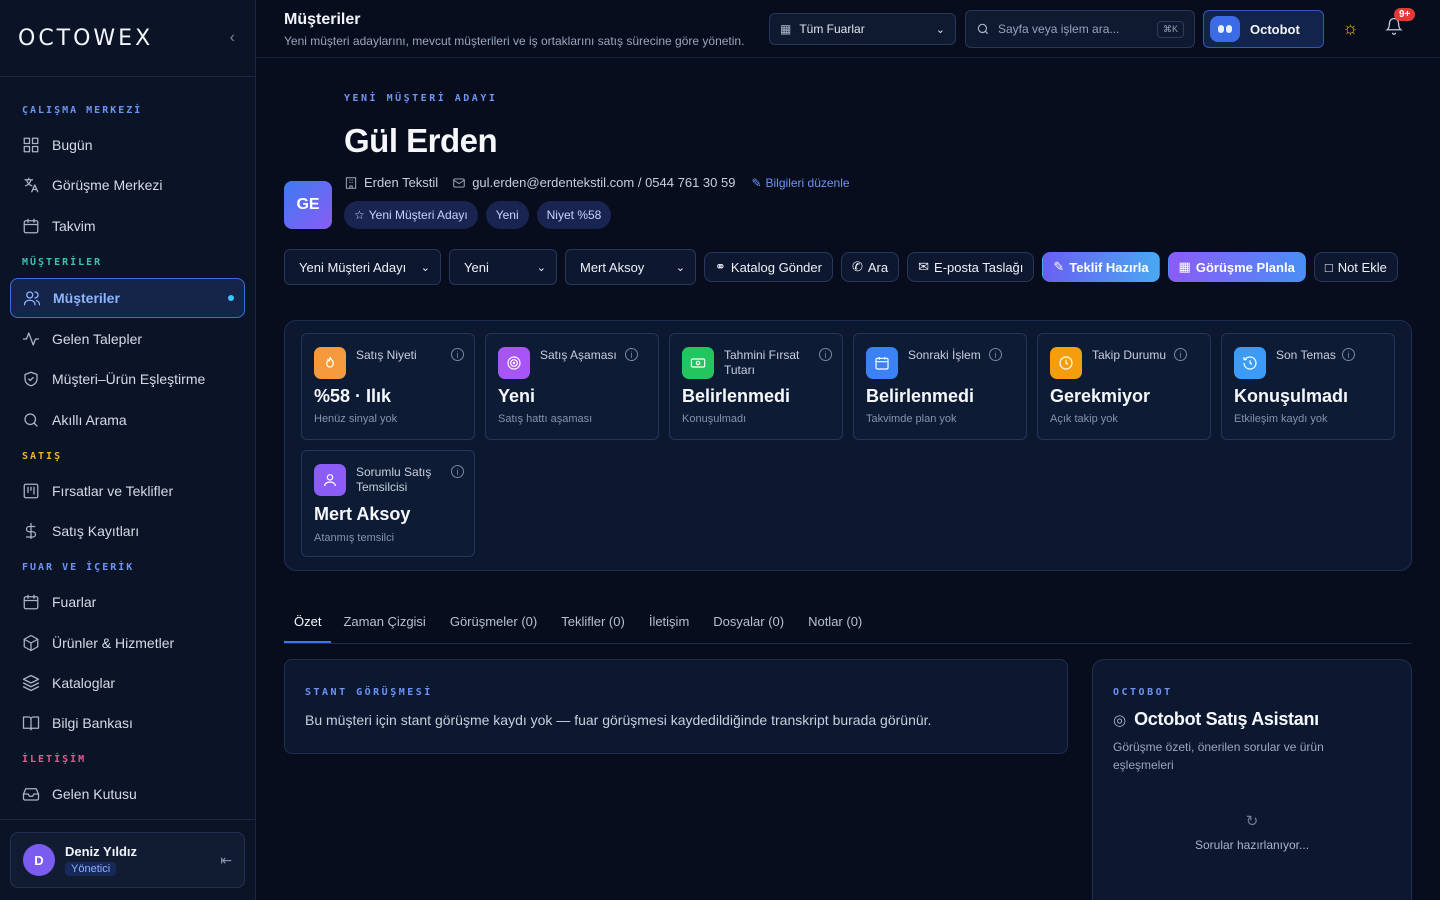 Image resolution: width=1440 pixels, height=900 pixels. I want to click on button-label: Not Ekle, so click(1362, 267).